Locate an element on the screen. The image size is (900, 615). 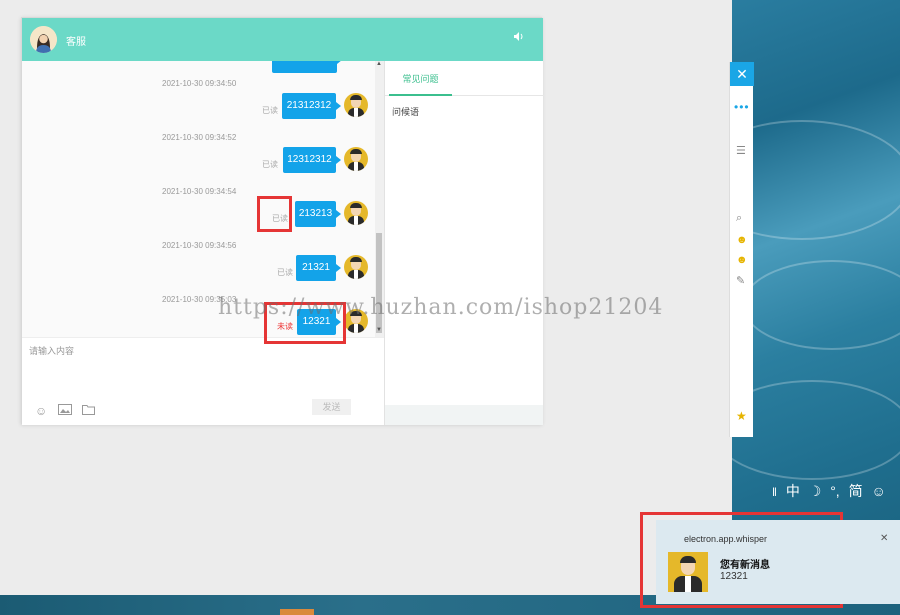
more-icon: ••• is located at coordinates (742, 107).